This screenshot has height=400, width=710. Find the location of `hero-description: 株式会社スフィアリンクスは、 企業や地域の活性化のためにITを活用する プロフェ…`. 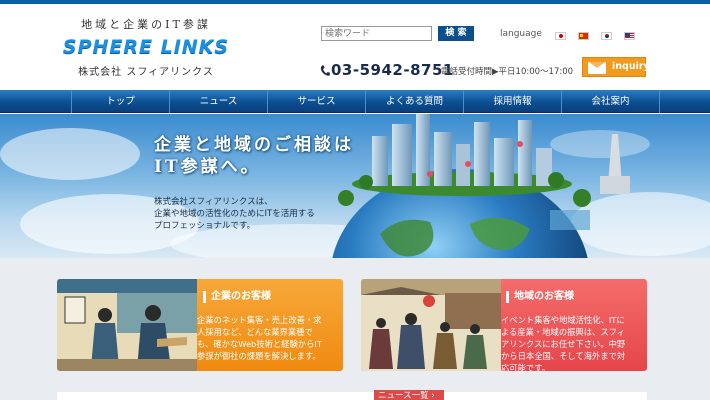

hero-description: 株式会社スフィアリンクスは、 企業や地域の活性化のためにITを活用する プロフェ… is located at coordinates (264, 214).